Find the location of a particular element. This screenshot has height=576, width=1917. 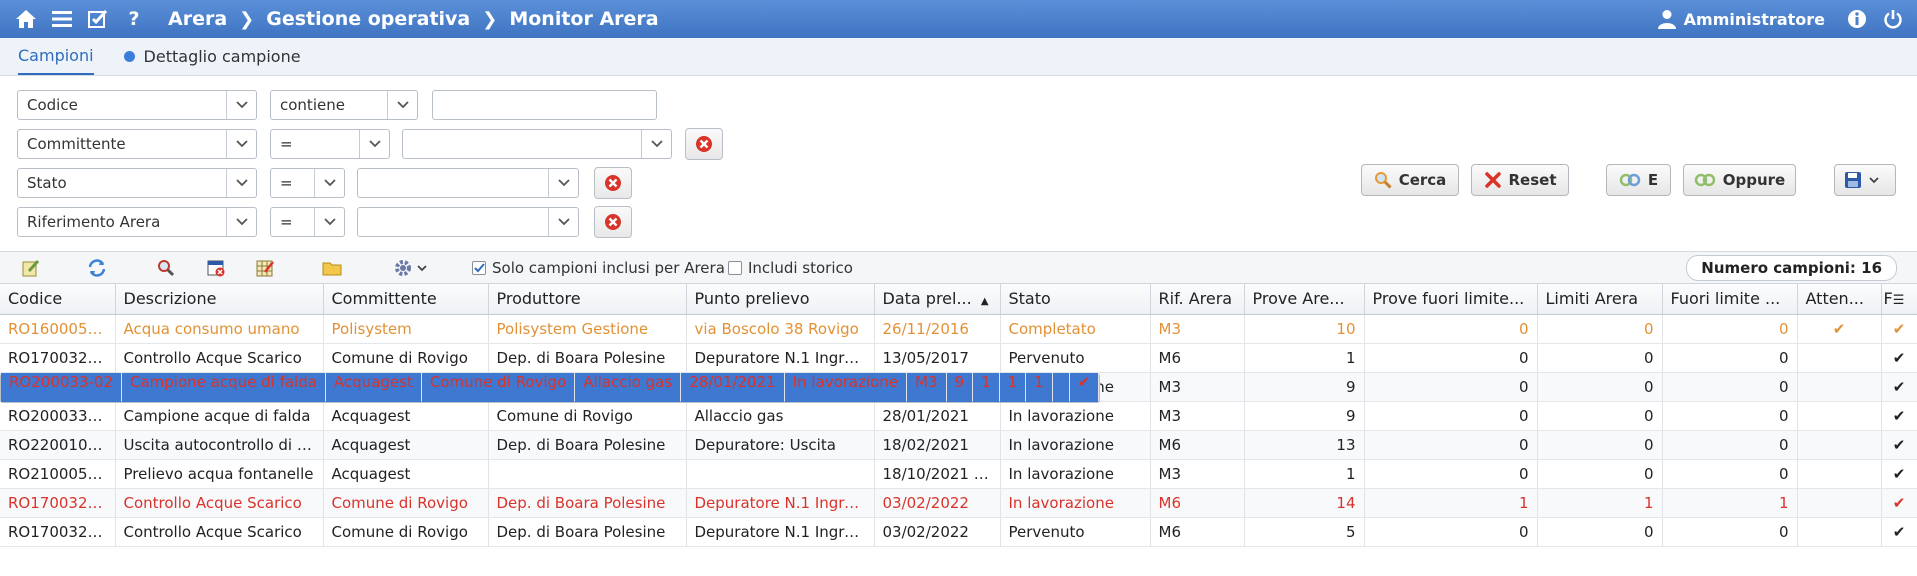

table-cell-punto-prelievo: Allaccio gas is located at coordinates (628, 387).